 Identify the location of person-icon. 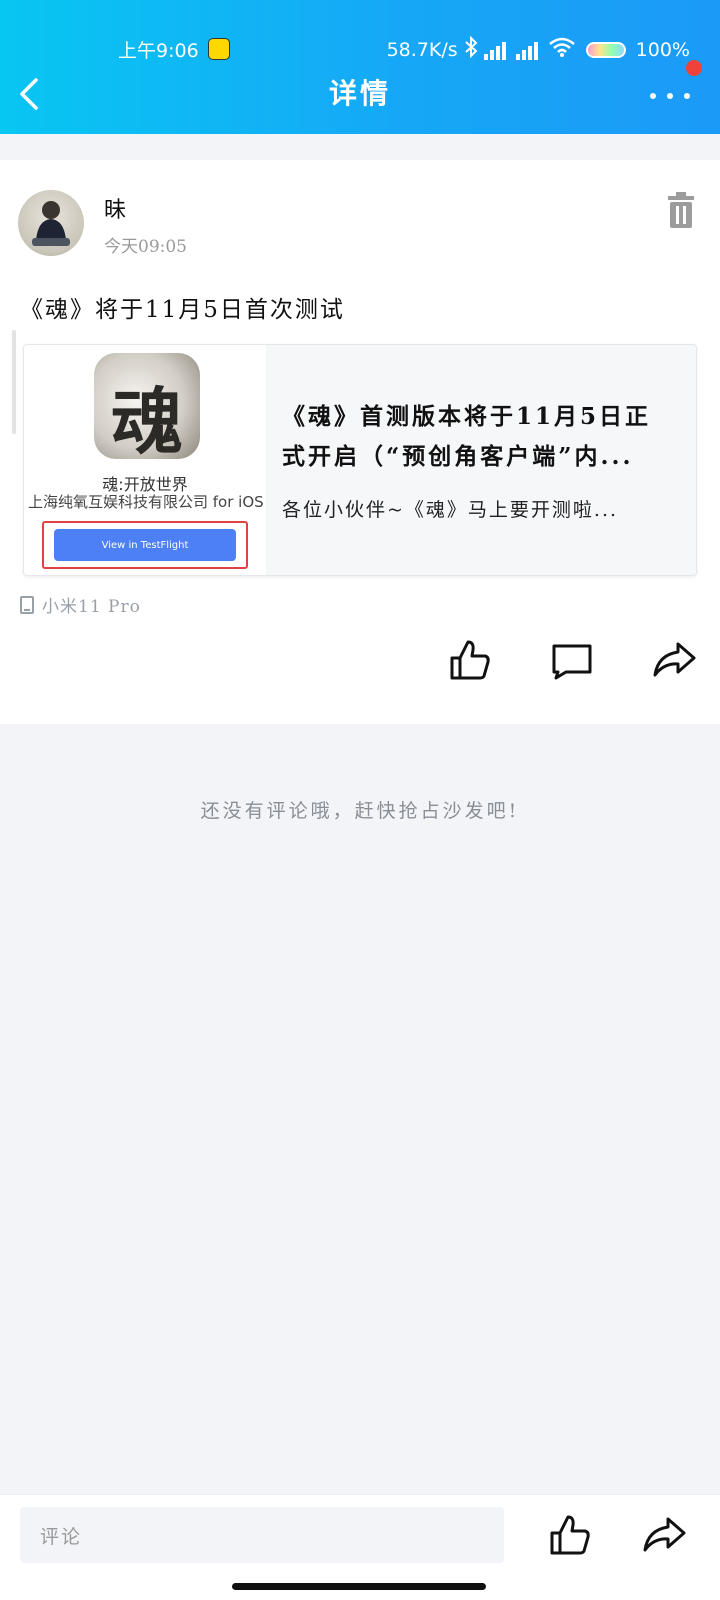
(51, 223).